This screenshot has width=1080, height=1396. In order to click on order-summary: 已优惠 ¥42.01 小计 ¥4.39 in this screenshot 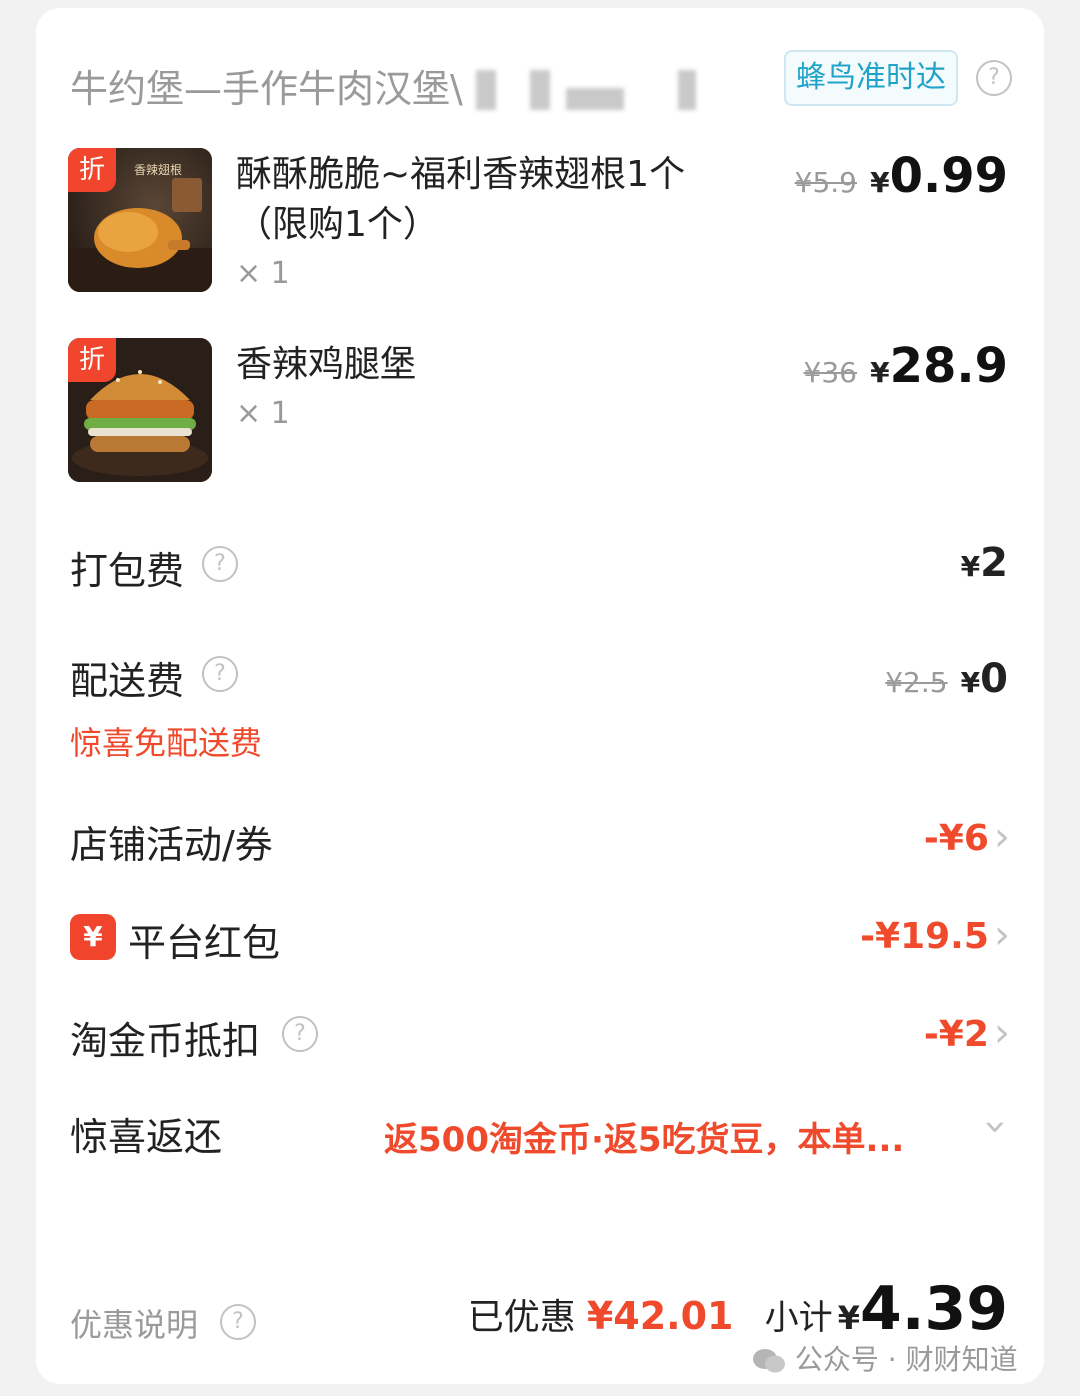, I will do `click(738, 1309)`.